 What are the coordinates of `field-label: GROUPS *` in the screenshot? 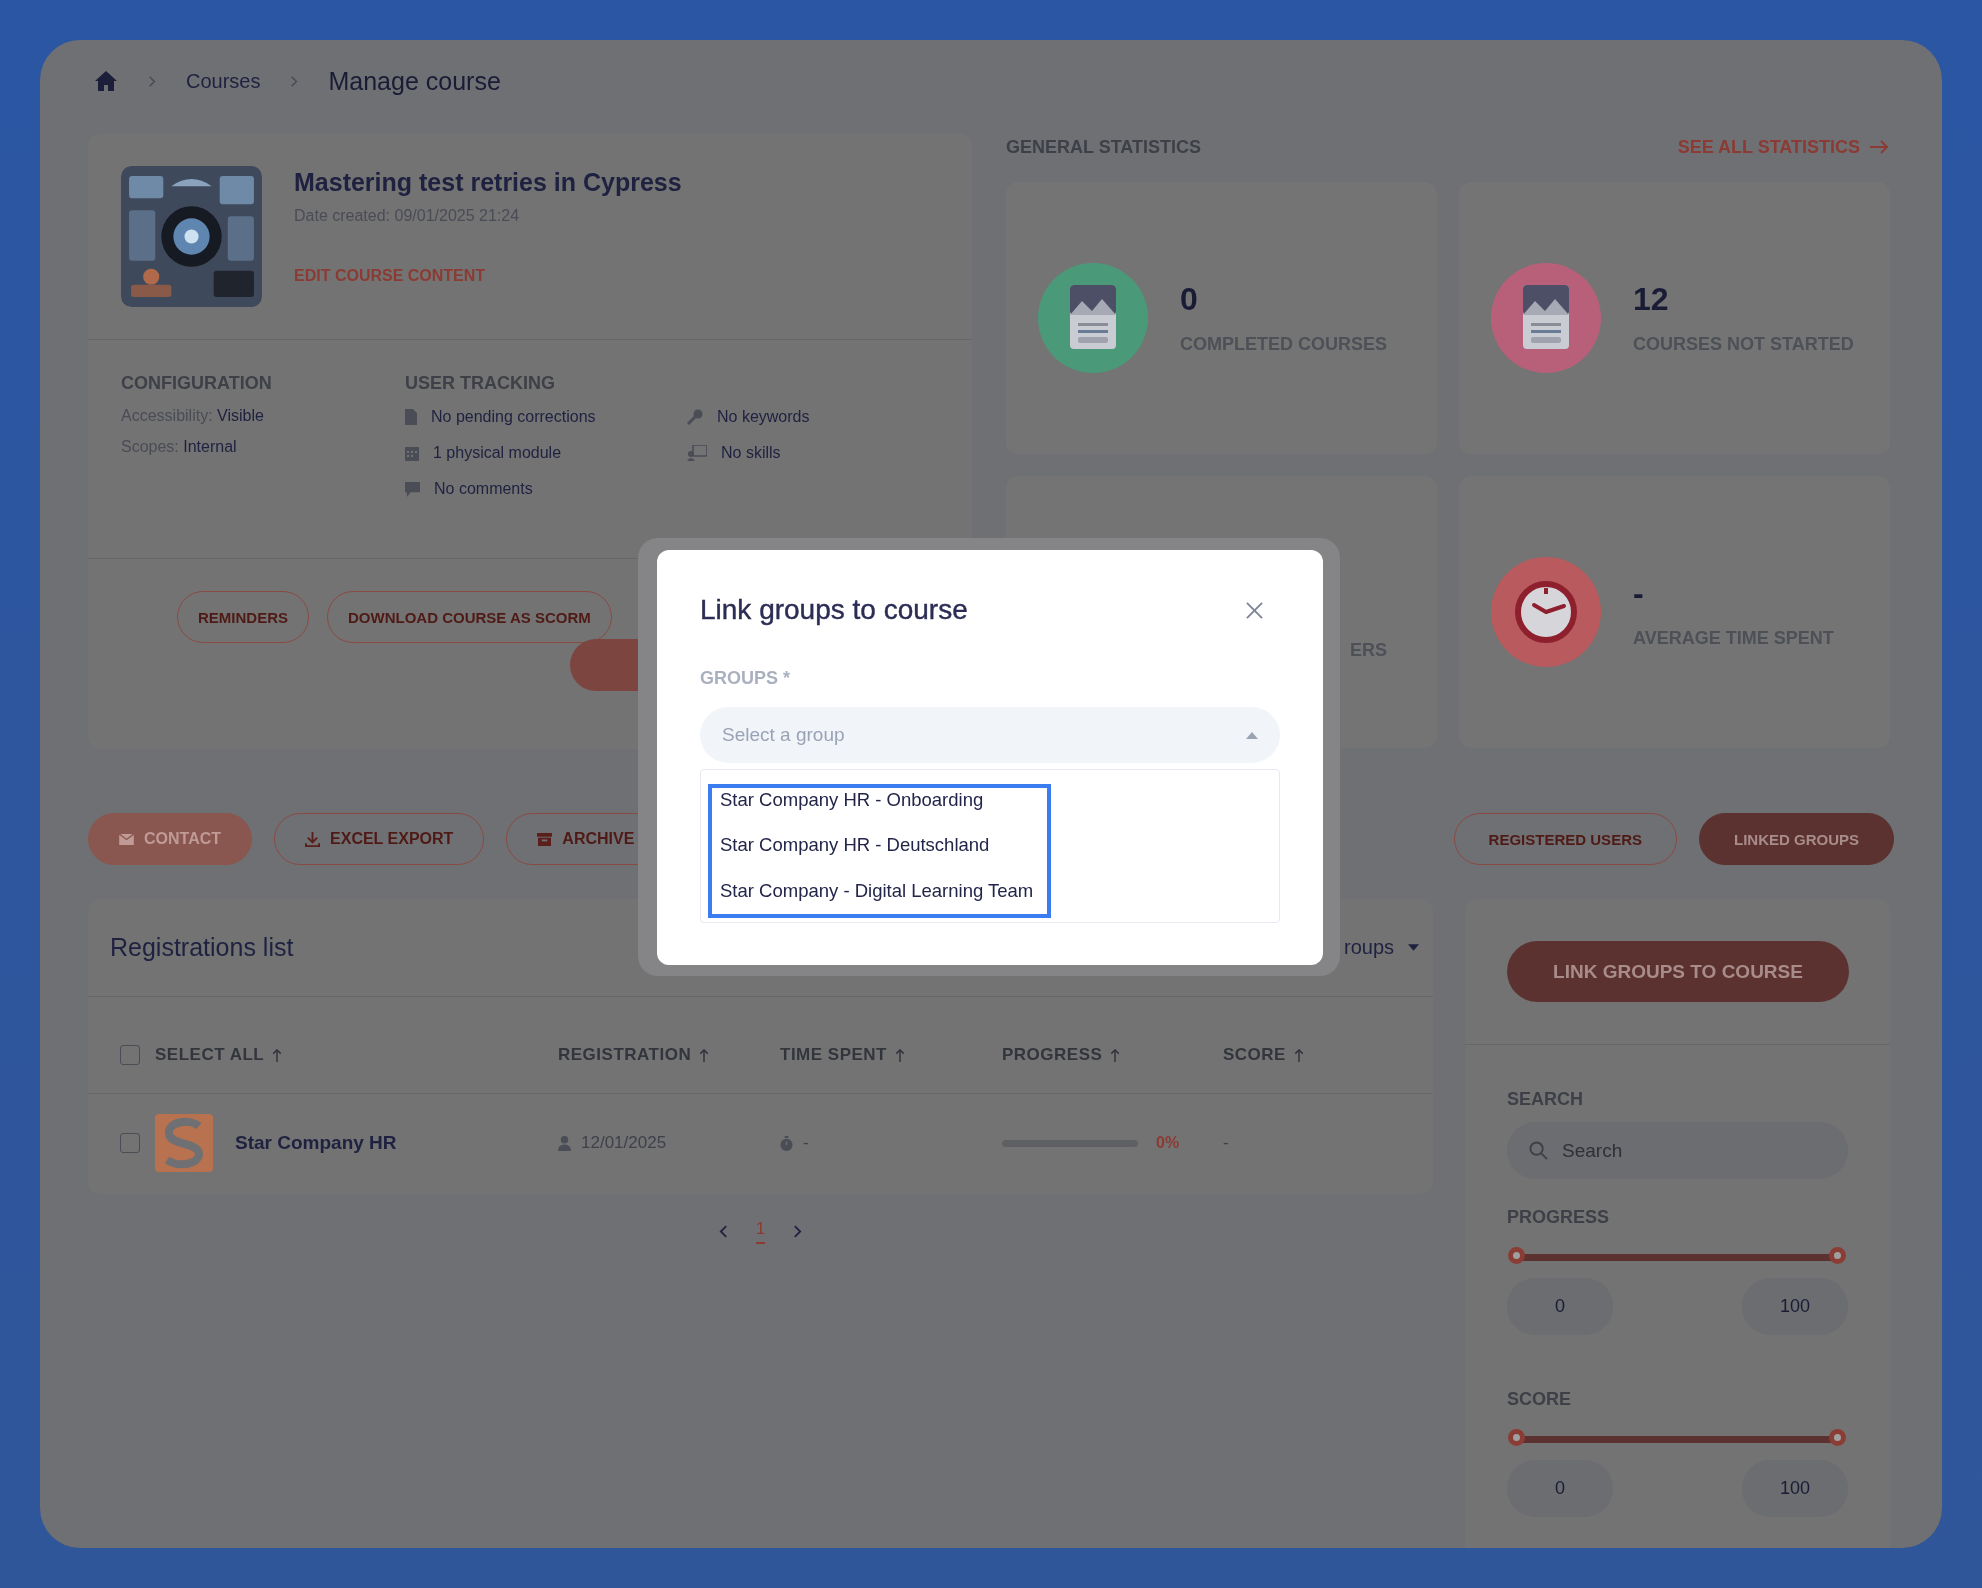 It's located at (746, 678).